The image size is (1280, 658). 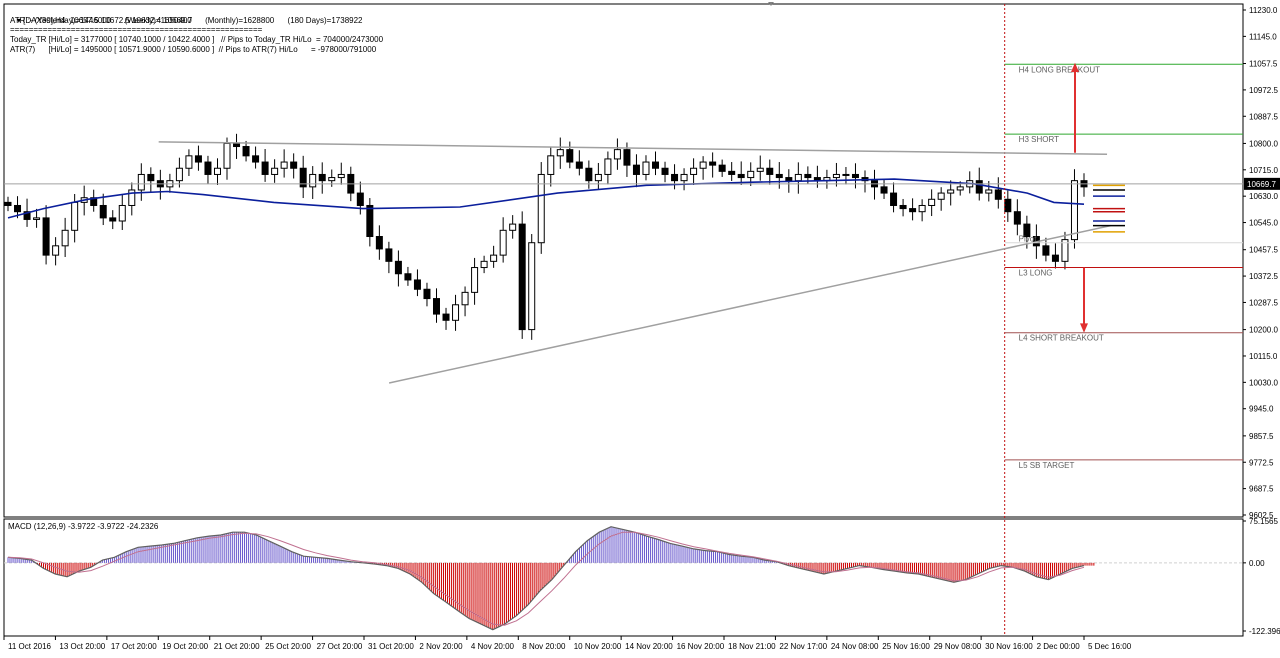 What do you see at coordinates (391, 646) in the screenshot?
I see `x-tick-label: 31 Oct 20:00` at bounding box center [391, 646].